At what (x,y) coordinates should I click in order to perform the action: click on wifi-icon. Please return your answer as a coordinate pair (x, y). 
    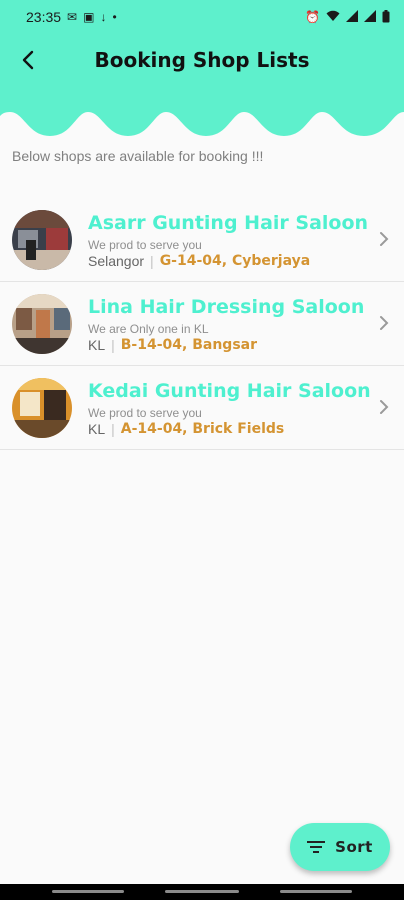
    Looking at the image, I should click on (333, 17).